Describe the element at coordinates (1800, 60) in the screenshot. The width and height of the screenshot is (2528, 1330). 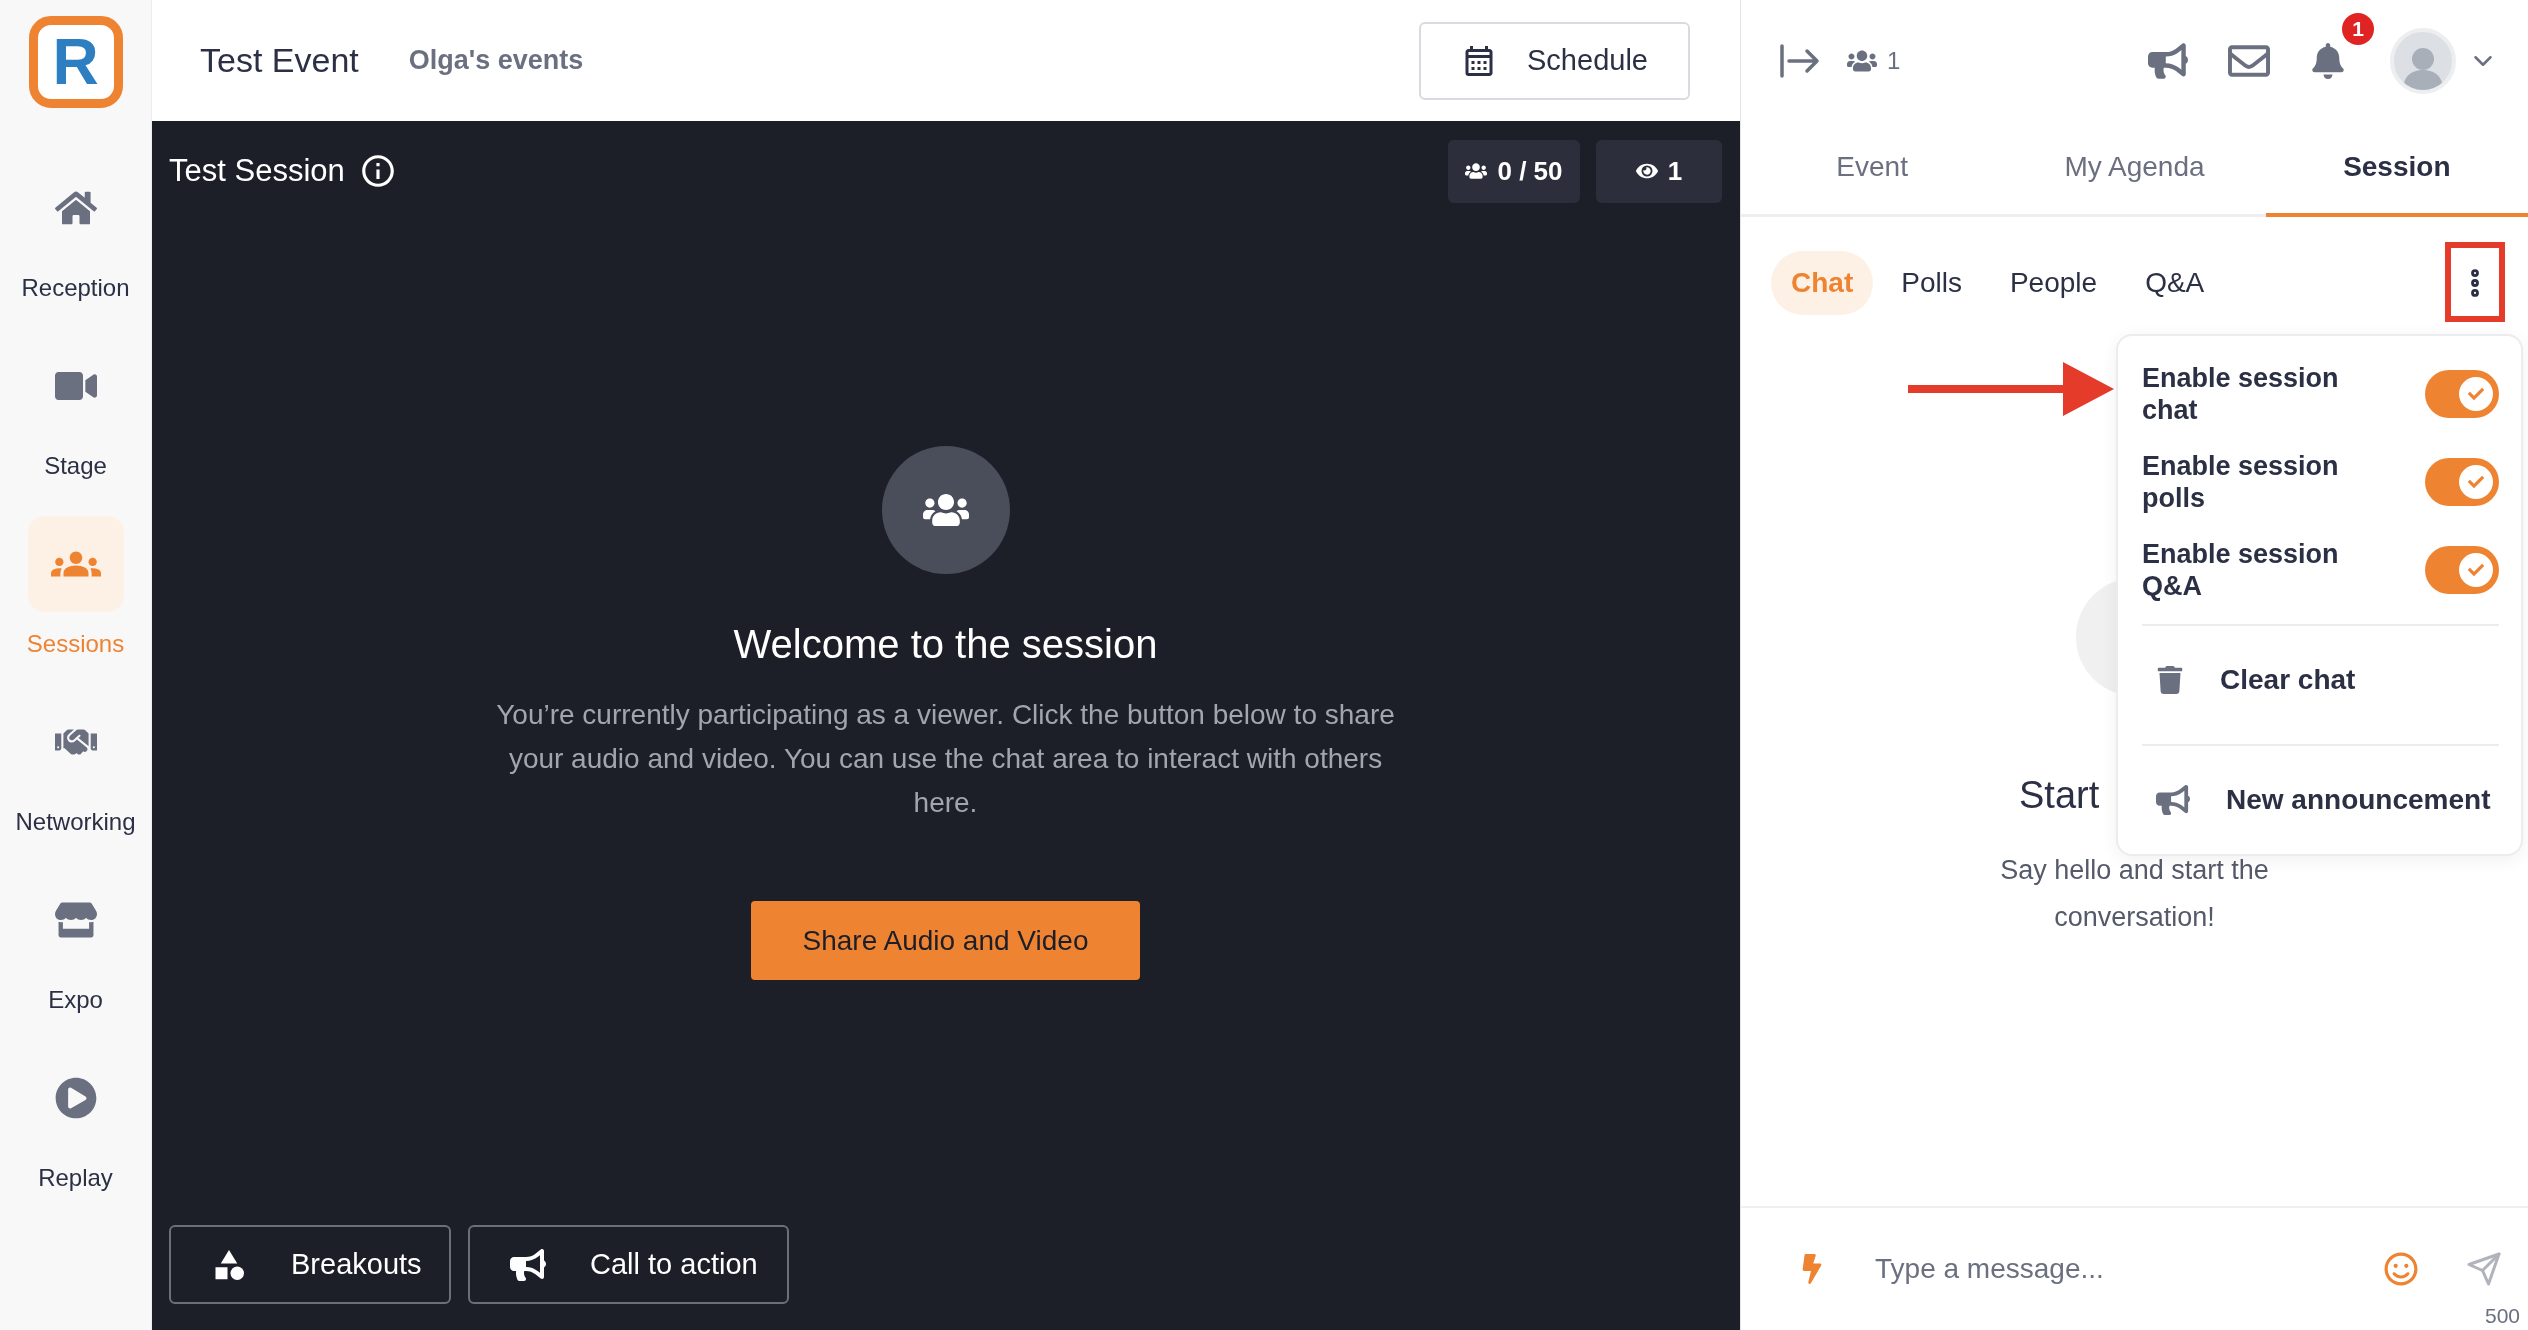
I see `exit-arrow-icon` at that location.